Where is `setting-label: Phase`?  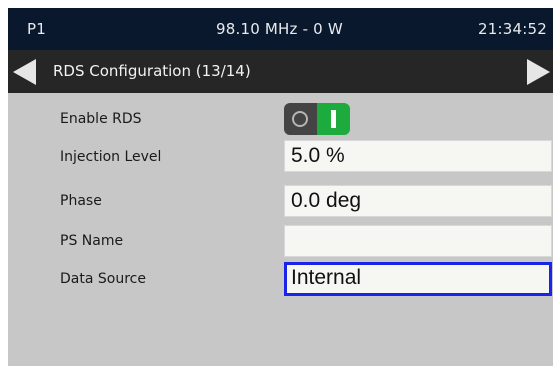
setting-label: Phase is located at coordinates (81, 201).